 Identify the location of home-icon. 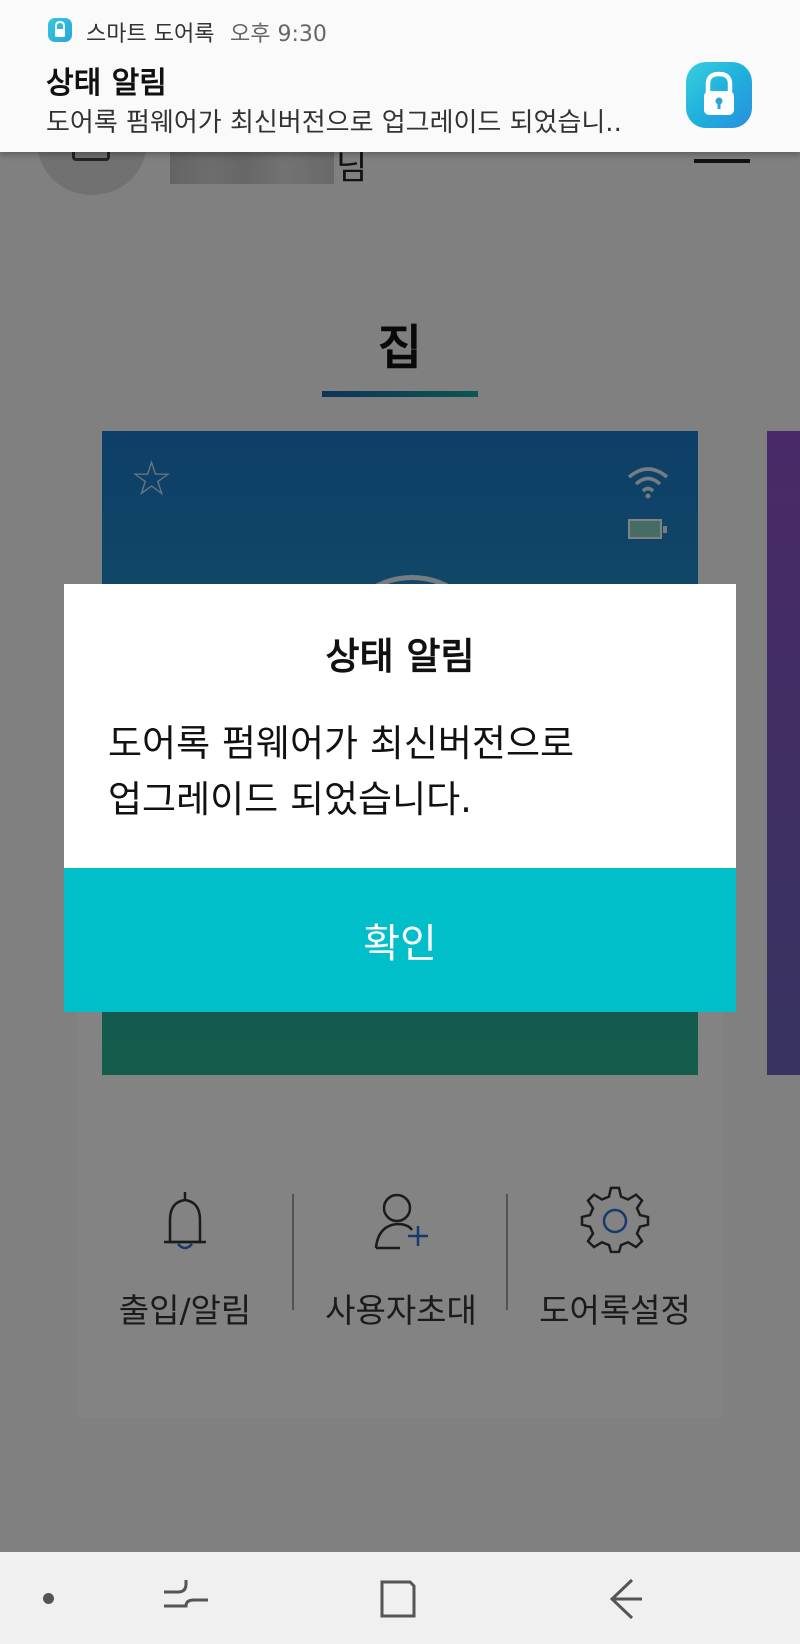
(398, 1599).